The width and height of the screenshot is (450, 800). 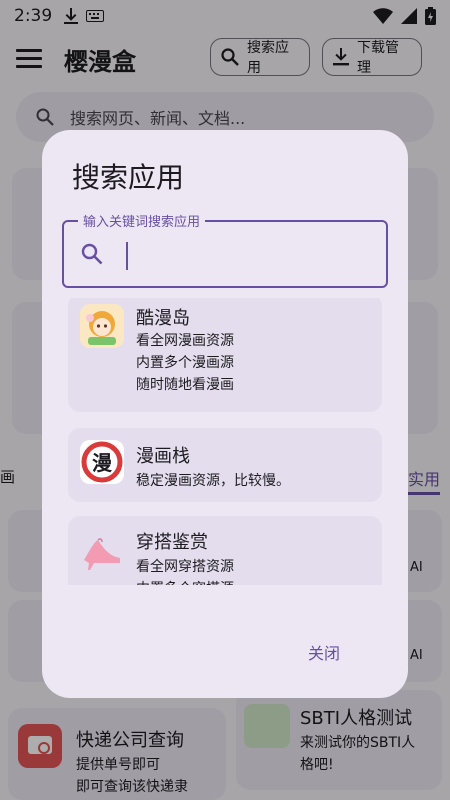 What do you see at coordinates (142, 220) in the screenshot?
I see `keyword-field-label: 输入关键词搜索应用` at bounding box center [142, 220].